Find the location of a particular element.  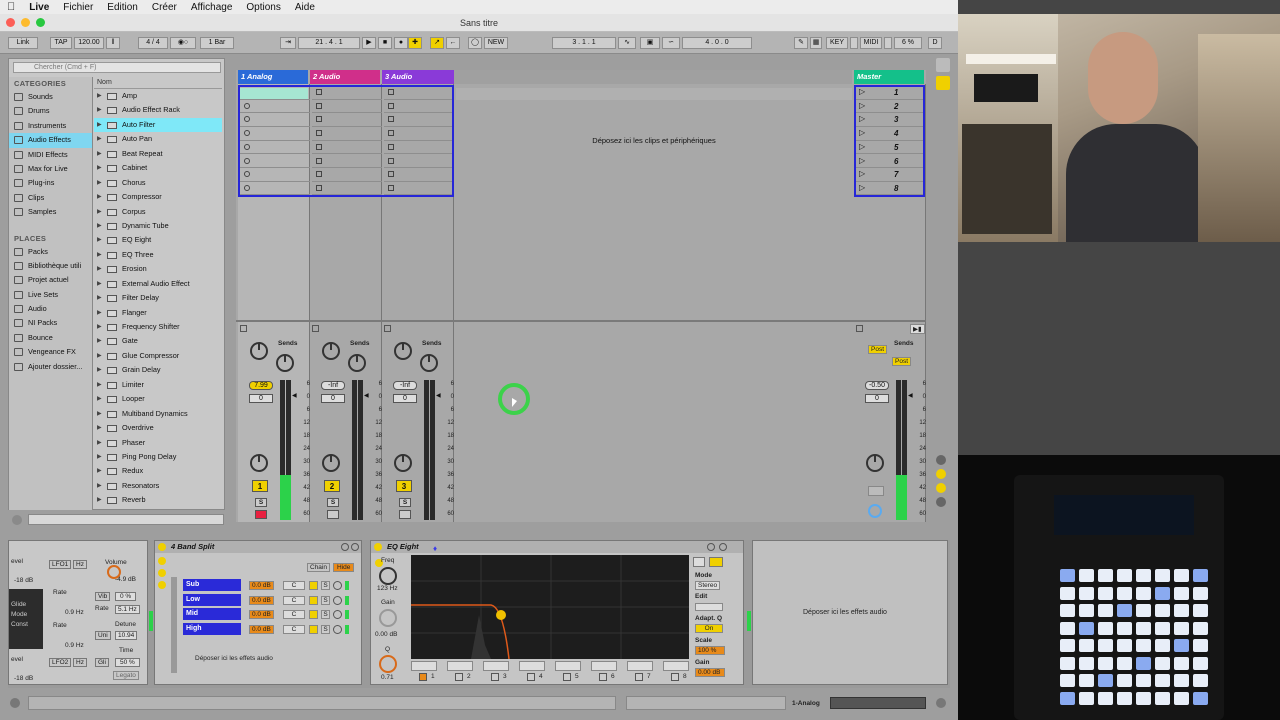

menu-fichier: Fichier is located at coordinates (78, 7).